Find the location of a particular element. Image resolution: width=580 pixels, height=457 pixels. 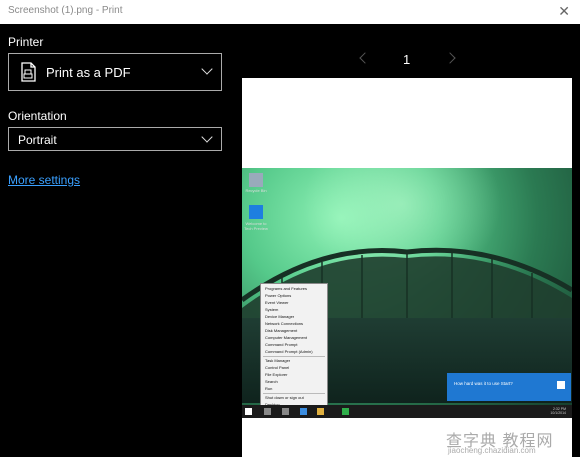

menu-item: Computer Management is located at coordinates (286, 337).